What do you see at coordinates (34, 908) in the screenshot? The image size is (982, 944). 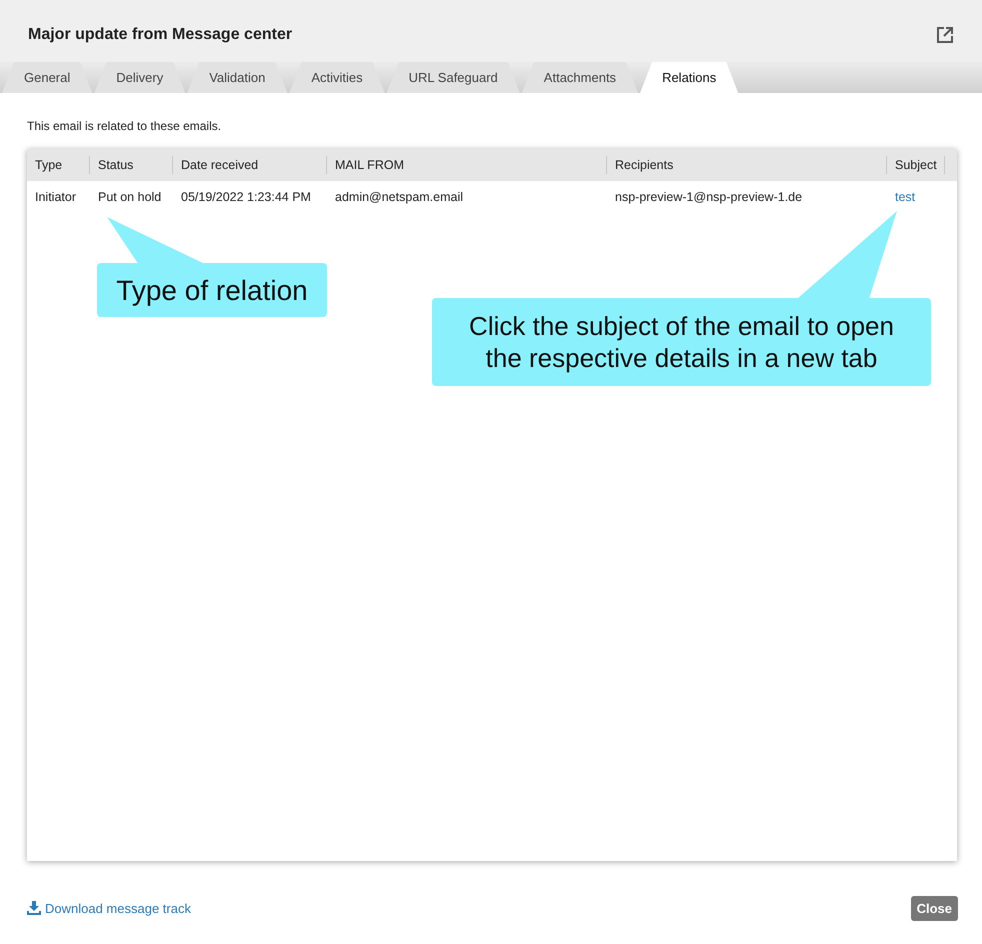 I see `download-icon` at bounding box center [34, 908].